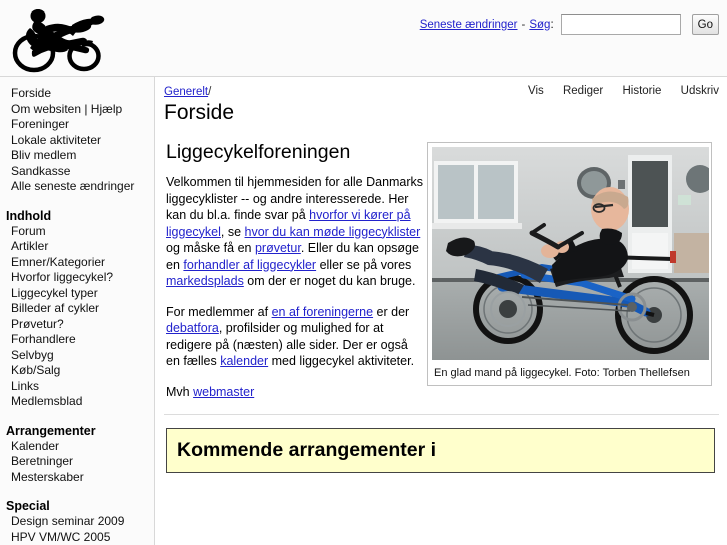  What do you see at coordinates (210, 248) in the screenshot?
I see `p1-text-3: og måske få en` at bounding box center [210, 248].